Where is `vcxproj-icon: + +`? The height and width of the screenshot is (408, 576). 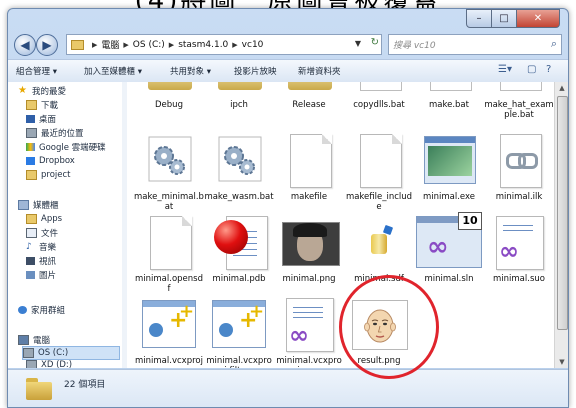
vcxproj-icon: + + is located at coordinates (239, 324).